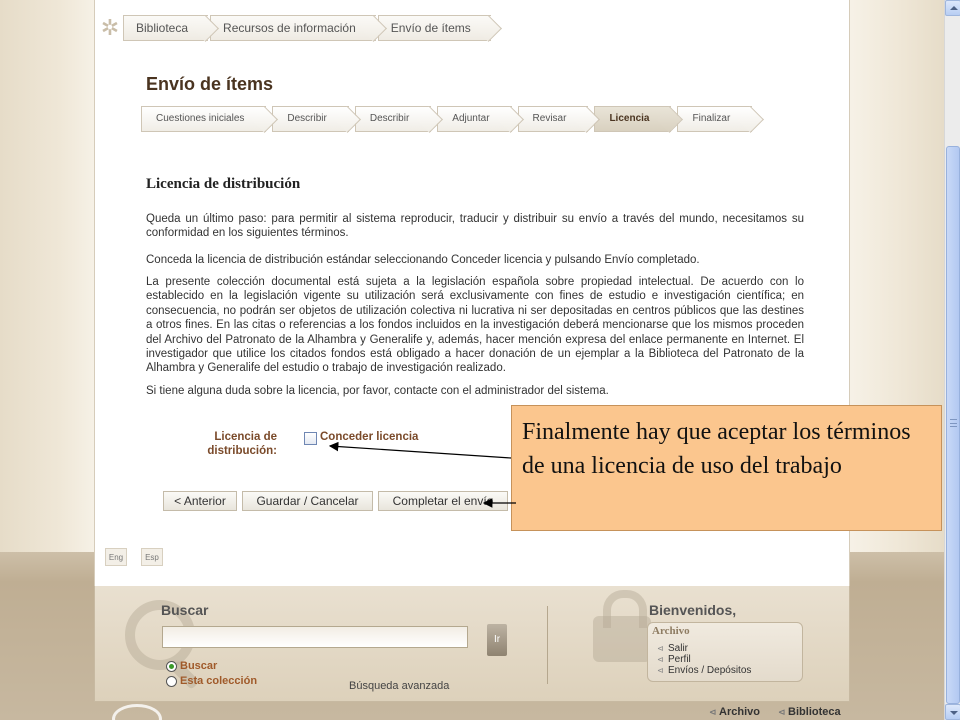 Image resolution: width=960 pixels, height=720 pixels. Describe the element at coordinates (315, 637) in the screenshot. I see `search-input` at that location.